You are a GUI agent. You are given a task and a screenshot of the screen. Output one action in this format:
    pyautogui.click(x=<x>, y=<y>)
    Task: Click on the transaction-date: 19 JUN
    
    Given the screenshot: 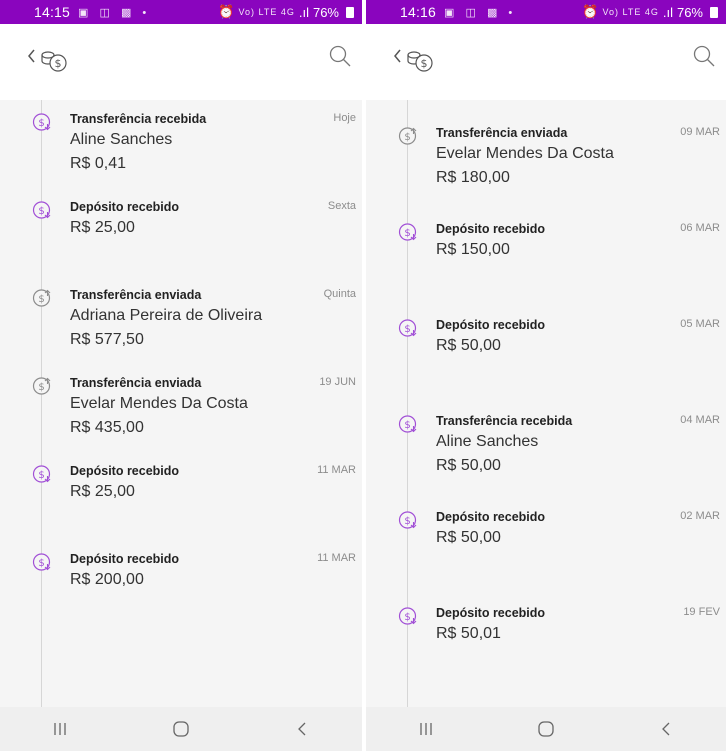 What is the action you would take?
    pyautogui.click(x=337, y=382)
    